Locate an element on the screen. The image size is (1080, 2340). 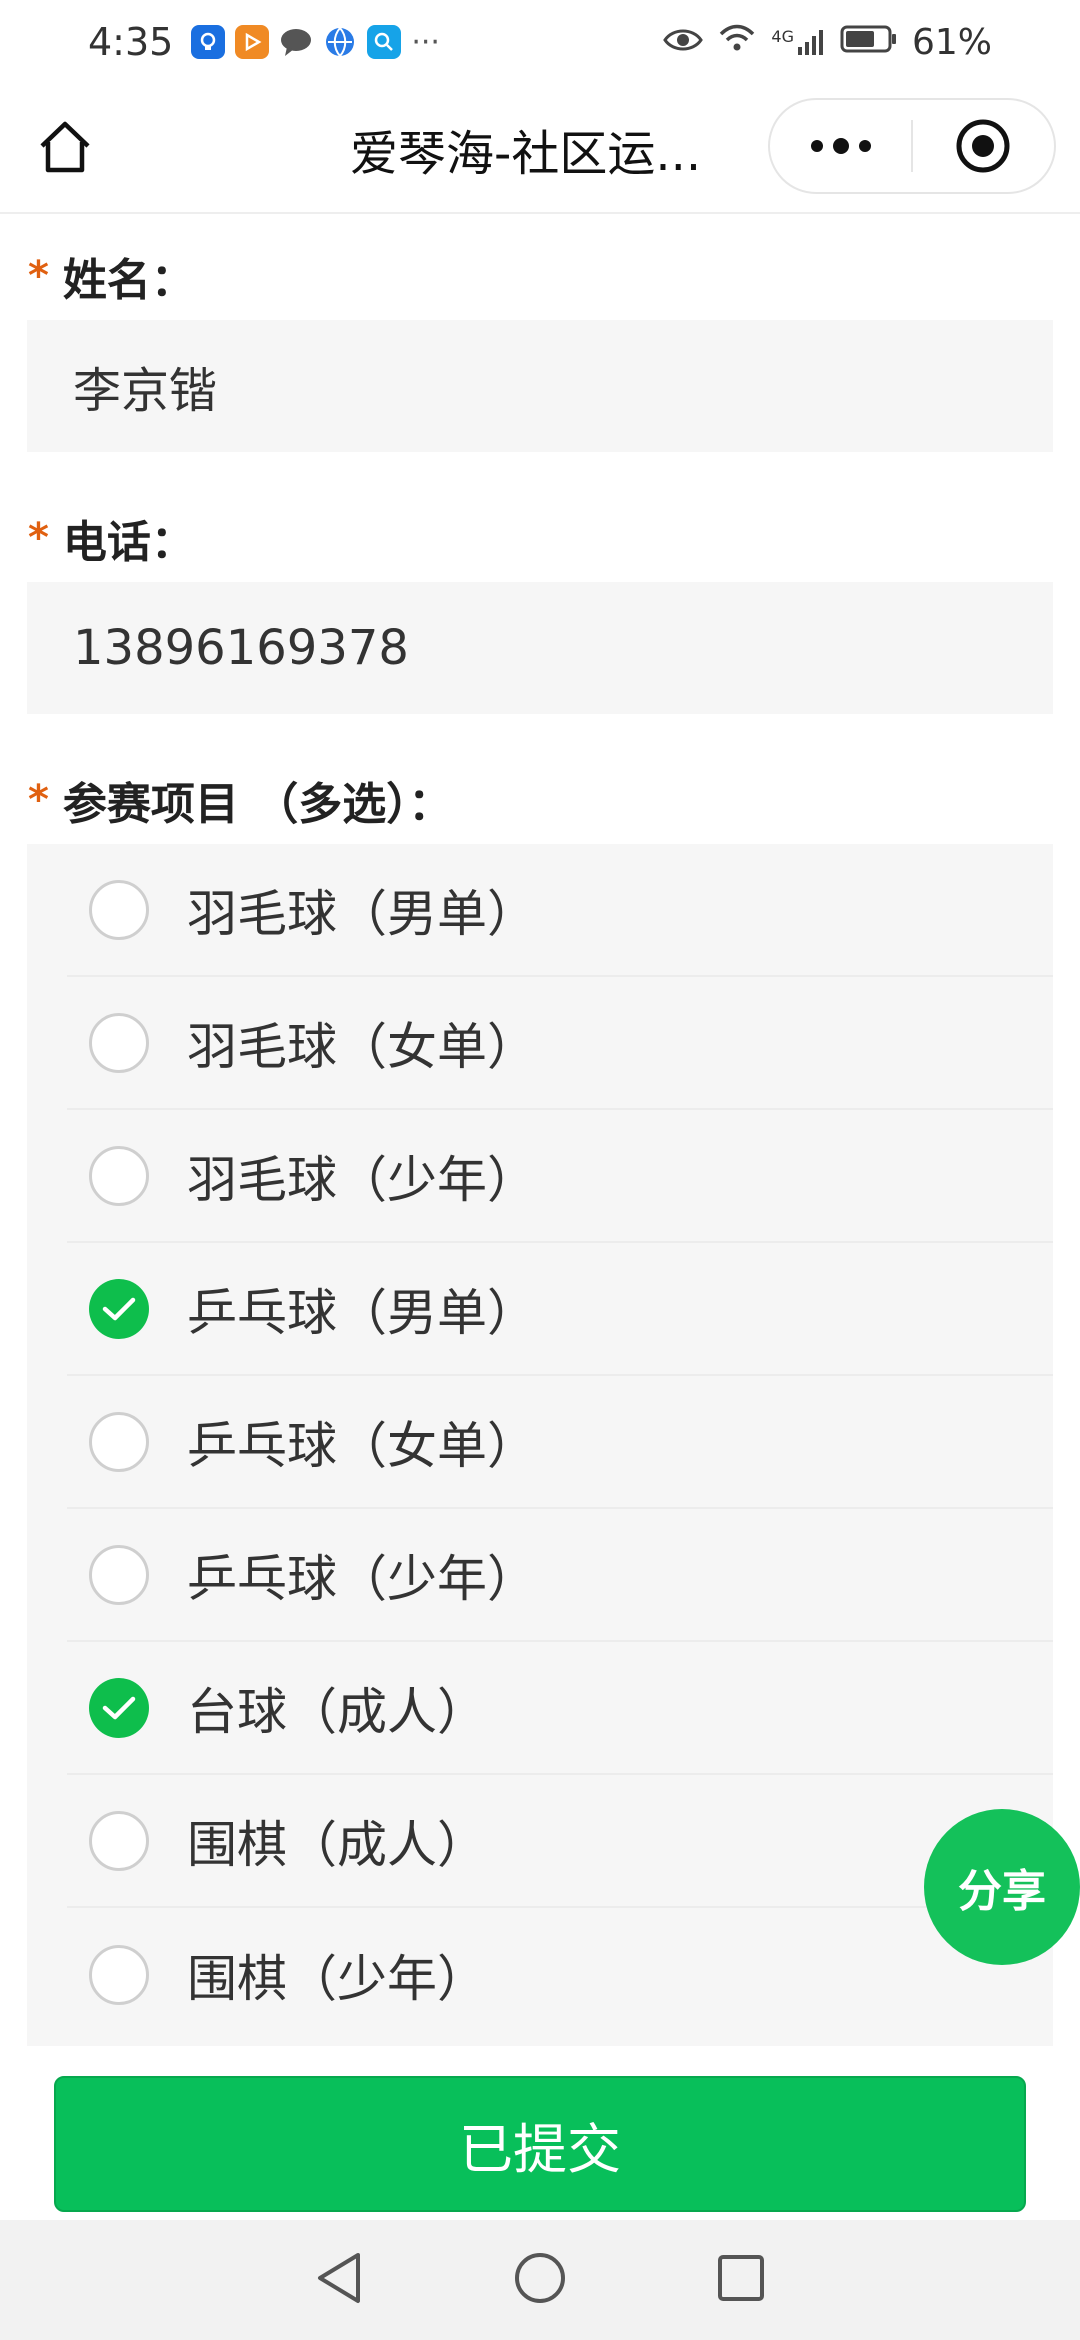
system-nav-bar is located at coordinates (540, 2280).